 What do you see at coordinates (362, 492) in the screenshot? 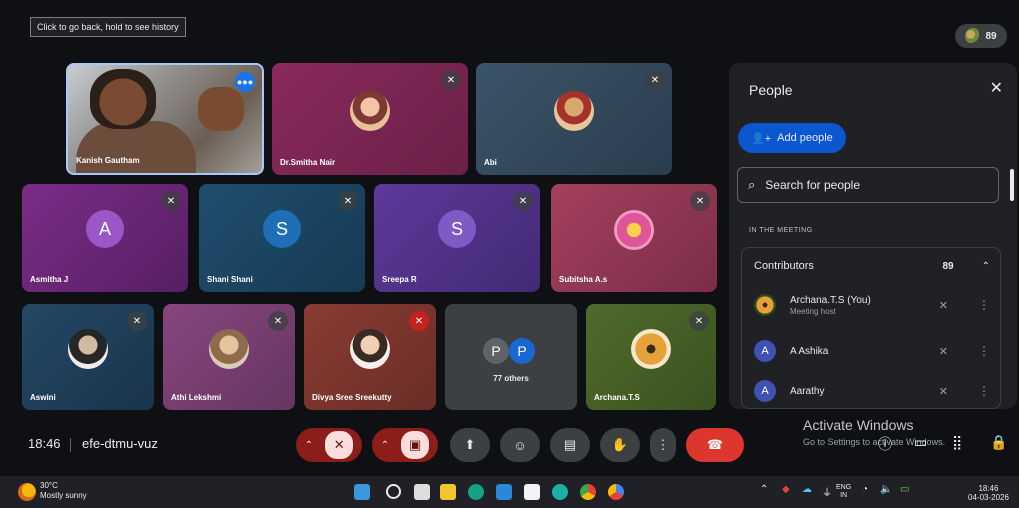
I see `windows-start-icon` at bounding box center [362, 492].